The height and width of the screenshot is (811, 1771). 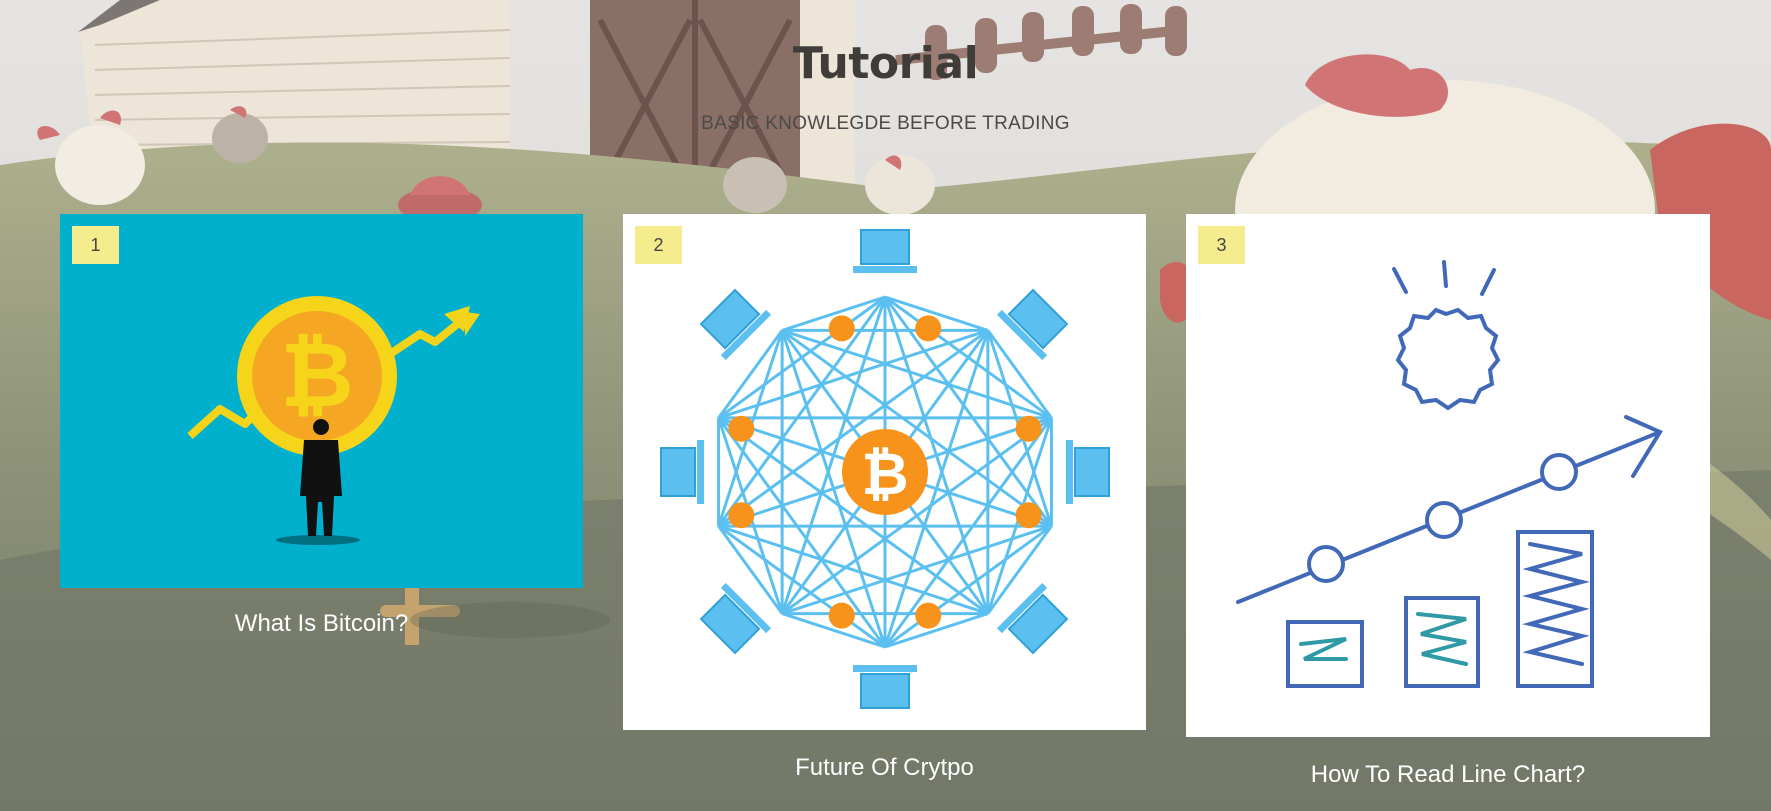 I want to click on card-number-badge: 3, so click(x=1221, y=245).